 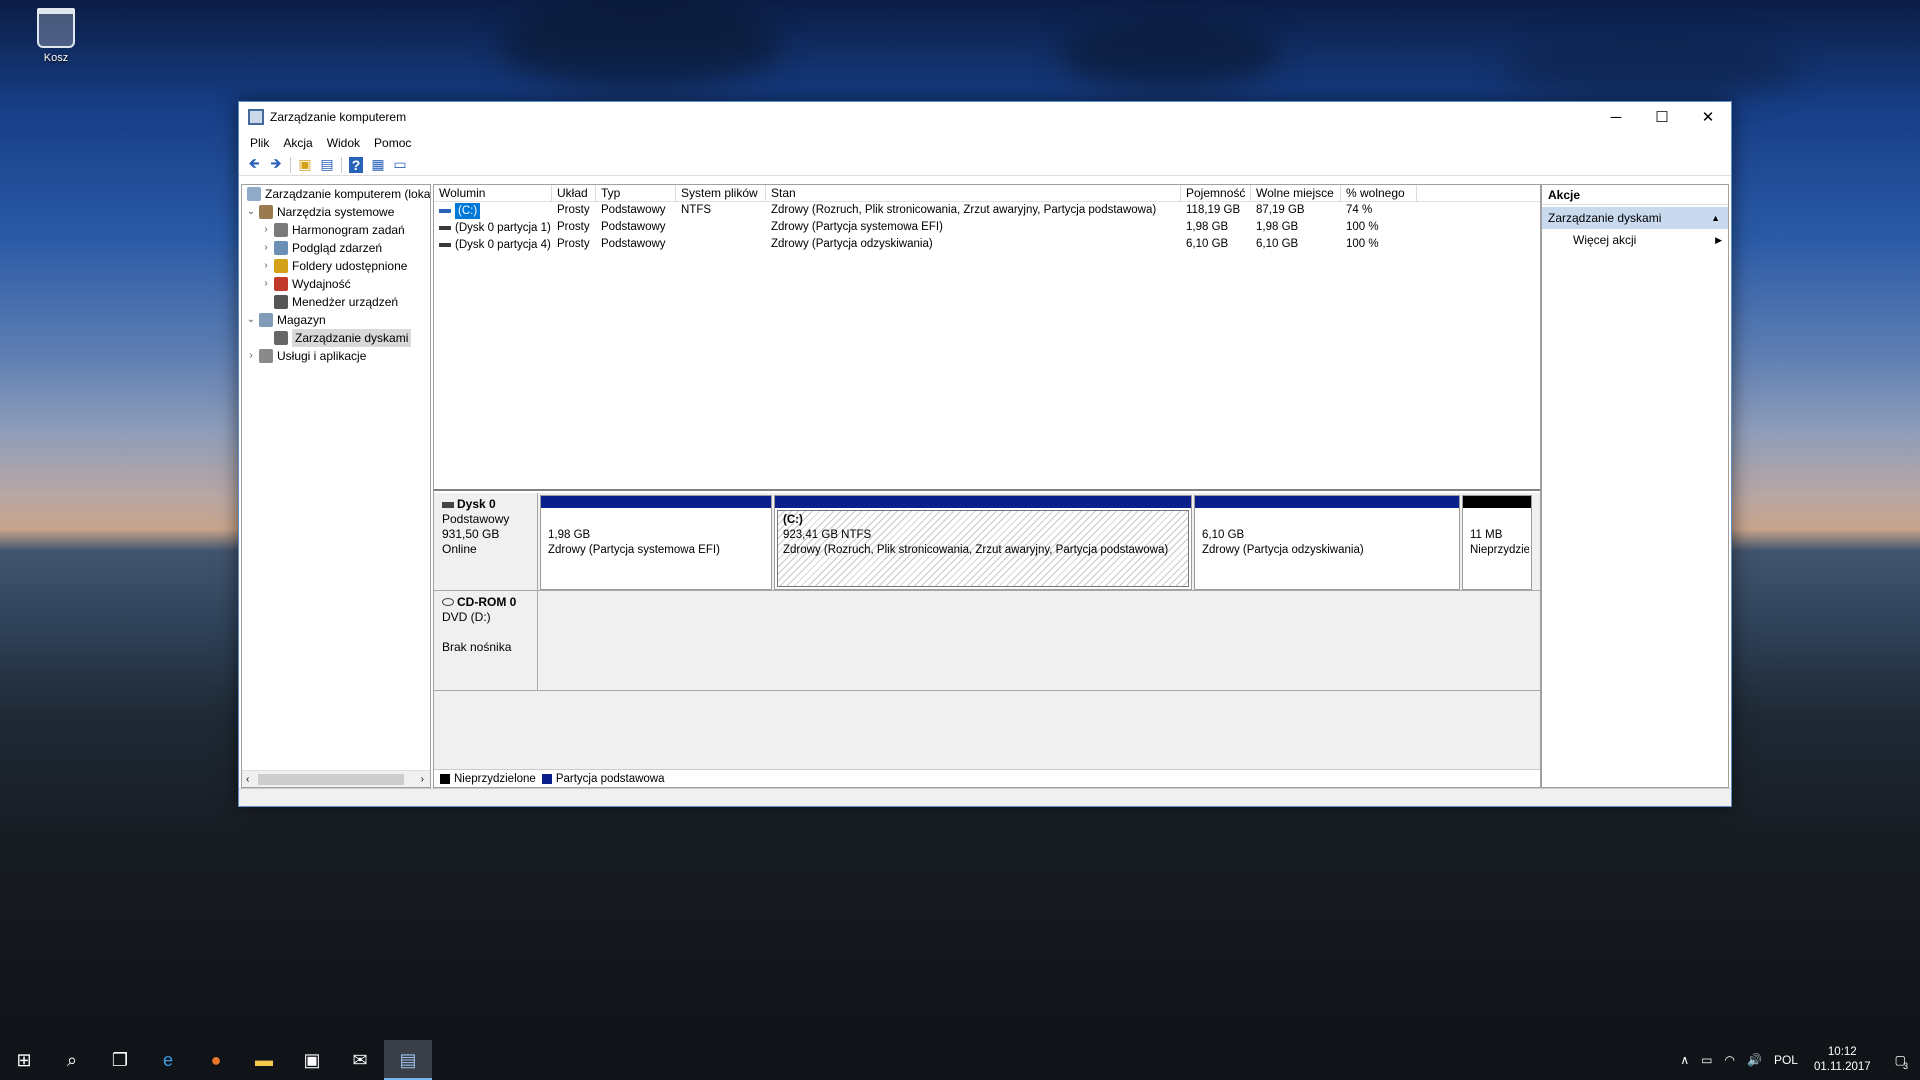 What do you see at coordinates (721, 193) in the screenshot?
I see `column-header: System plików` at bounding box center [721, 193].